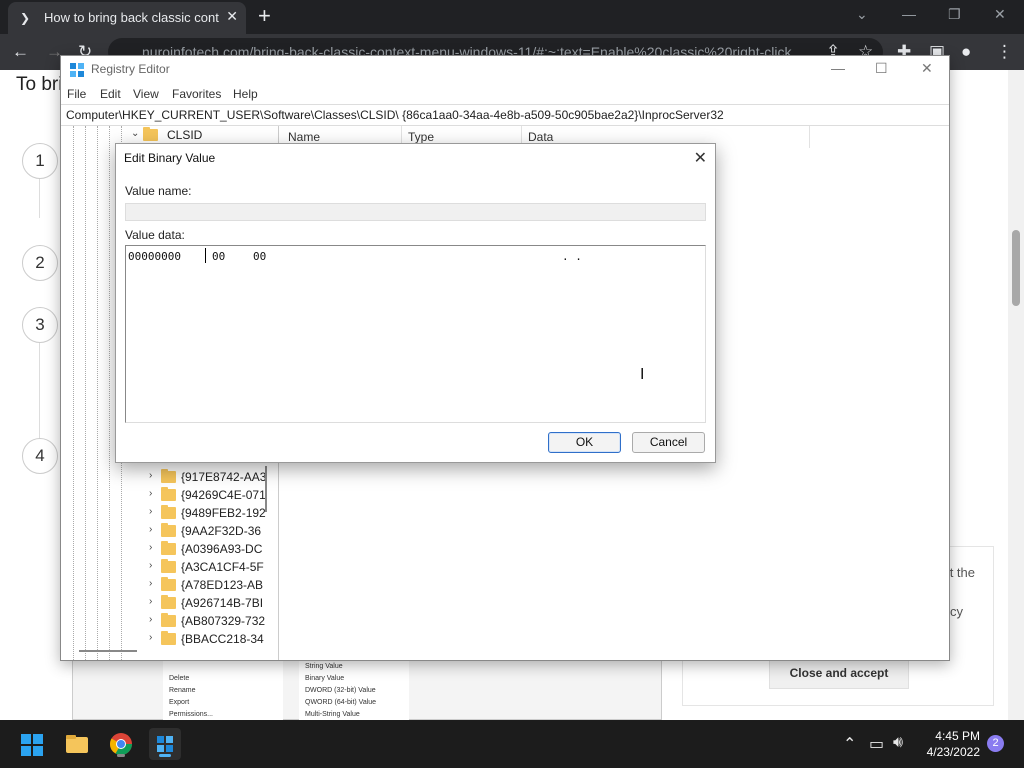 This screenshot has height=768, width=1024. What do you see at coordinates (505, 94) in the screenshot?
I see `registry-menu-bar: File Edit View Favorites Help` at bounding box center [505, 94].